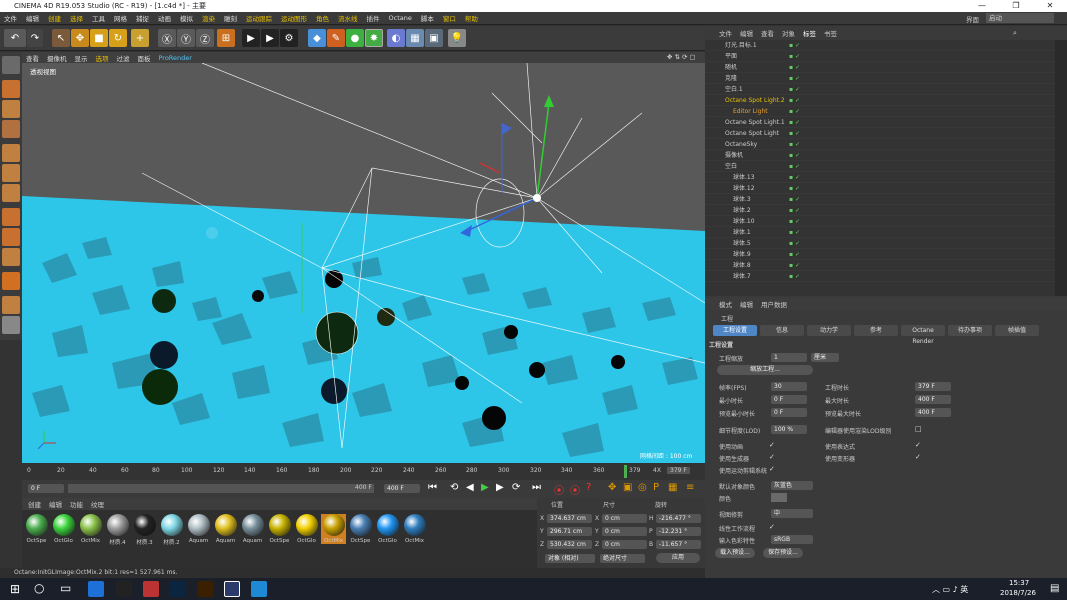 This screenshot has width=1067, height=600. Describe the element at coordinates (933, 386) in the screenshot. I see `project-length-field: 379 F` at that location.